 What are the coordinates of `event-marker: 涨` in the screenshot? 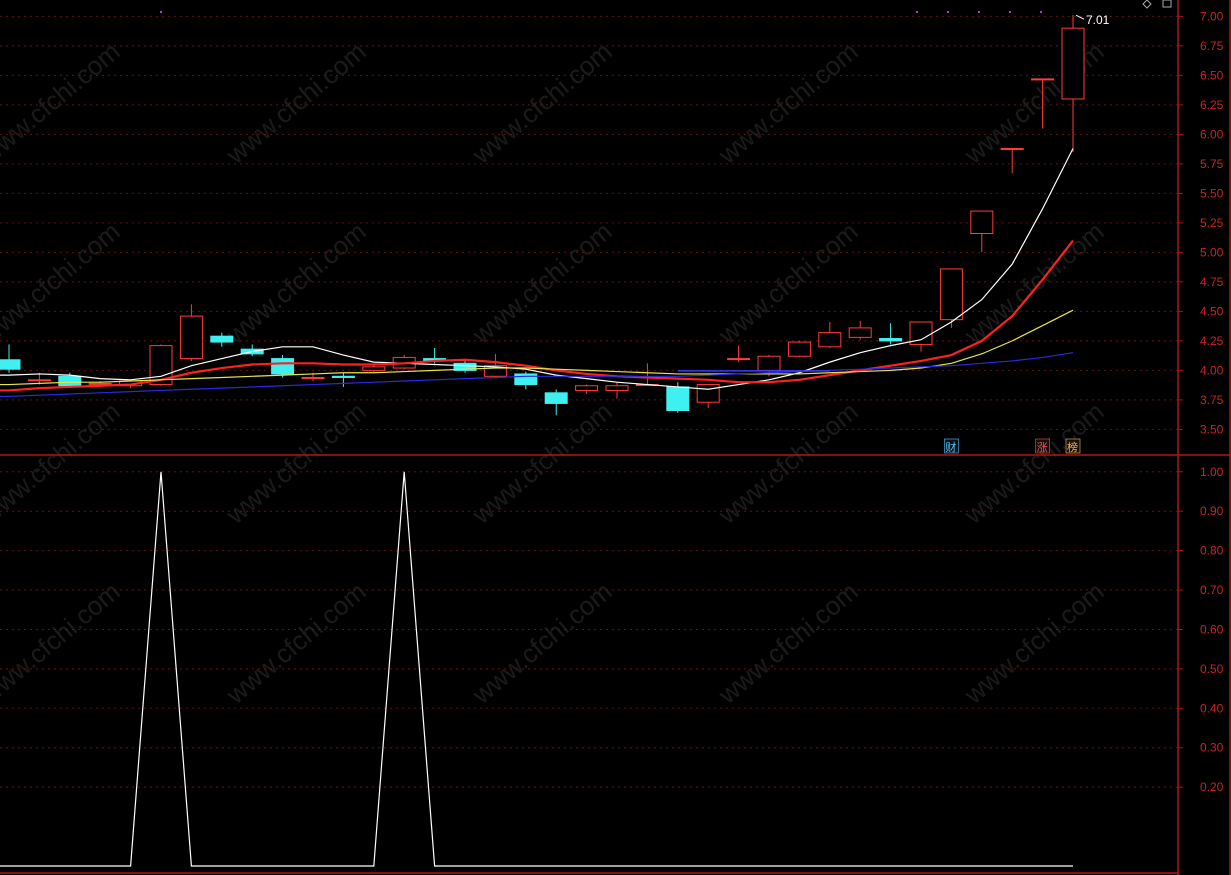 It's located at (1042, 446).